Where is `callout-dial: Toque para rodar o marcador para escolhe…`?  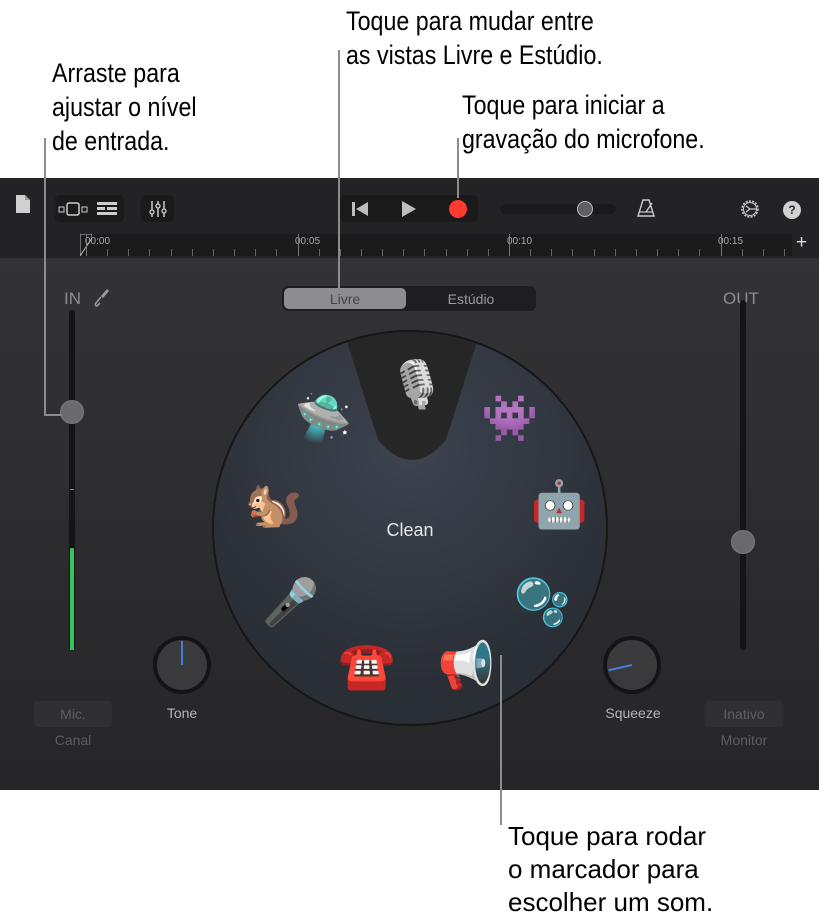 callout-dial: Toque para rodar o marcador para escolhe… is located at coordinates (611, 869).